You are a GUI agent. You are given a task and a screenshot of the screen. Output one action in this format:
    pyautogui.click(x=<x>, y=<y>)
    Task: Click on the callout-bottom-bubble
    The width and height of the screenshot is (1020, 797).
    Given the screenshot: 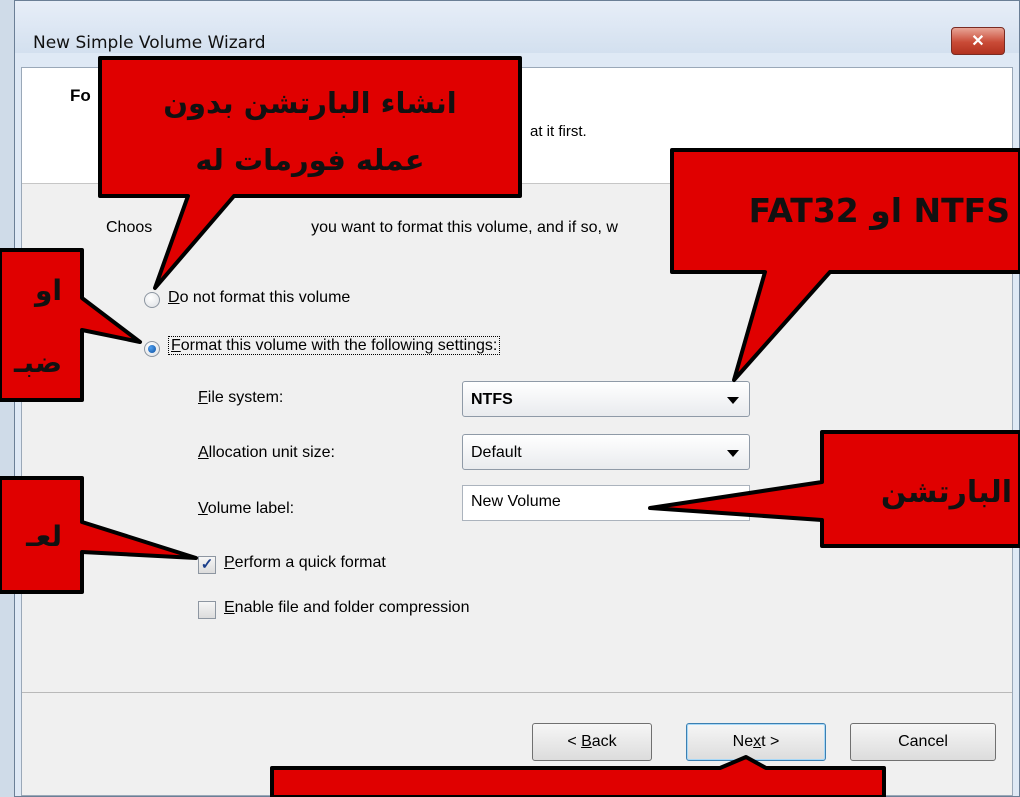 What is the action you would take?
    pyautogui.click(x=578, y=776)
    